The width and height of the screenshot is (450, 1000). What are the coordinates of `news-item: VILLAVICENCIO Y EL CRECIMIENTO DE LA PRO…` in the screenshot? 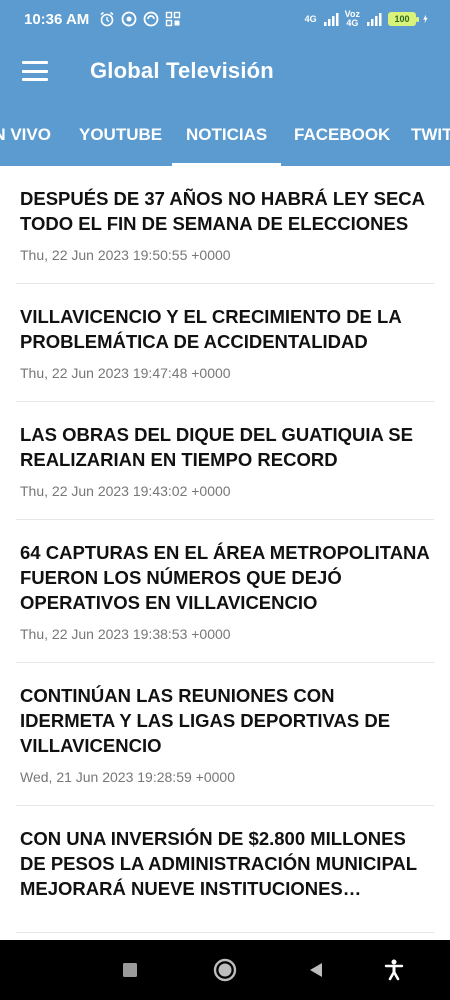 It's located at (225, 343).